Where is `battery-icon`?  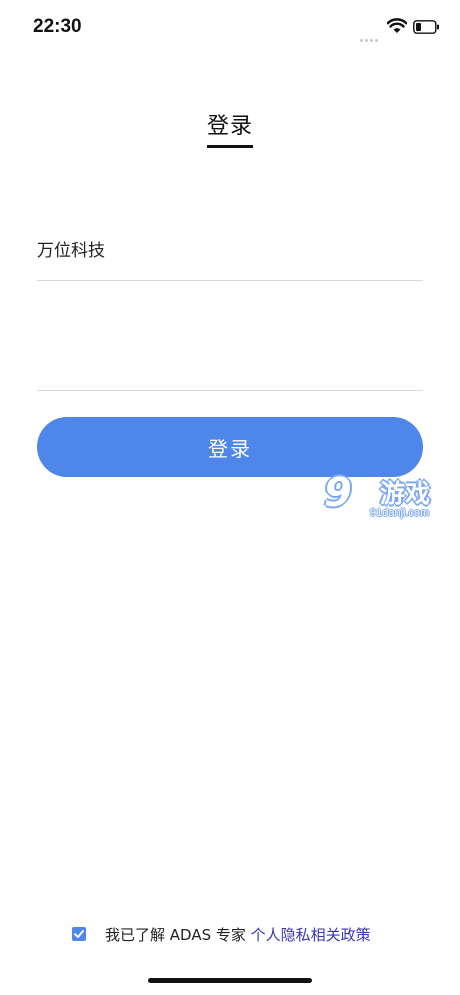 battery-icon is located at coordinates (426, 27).